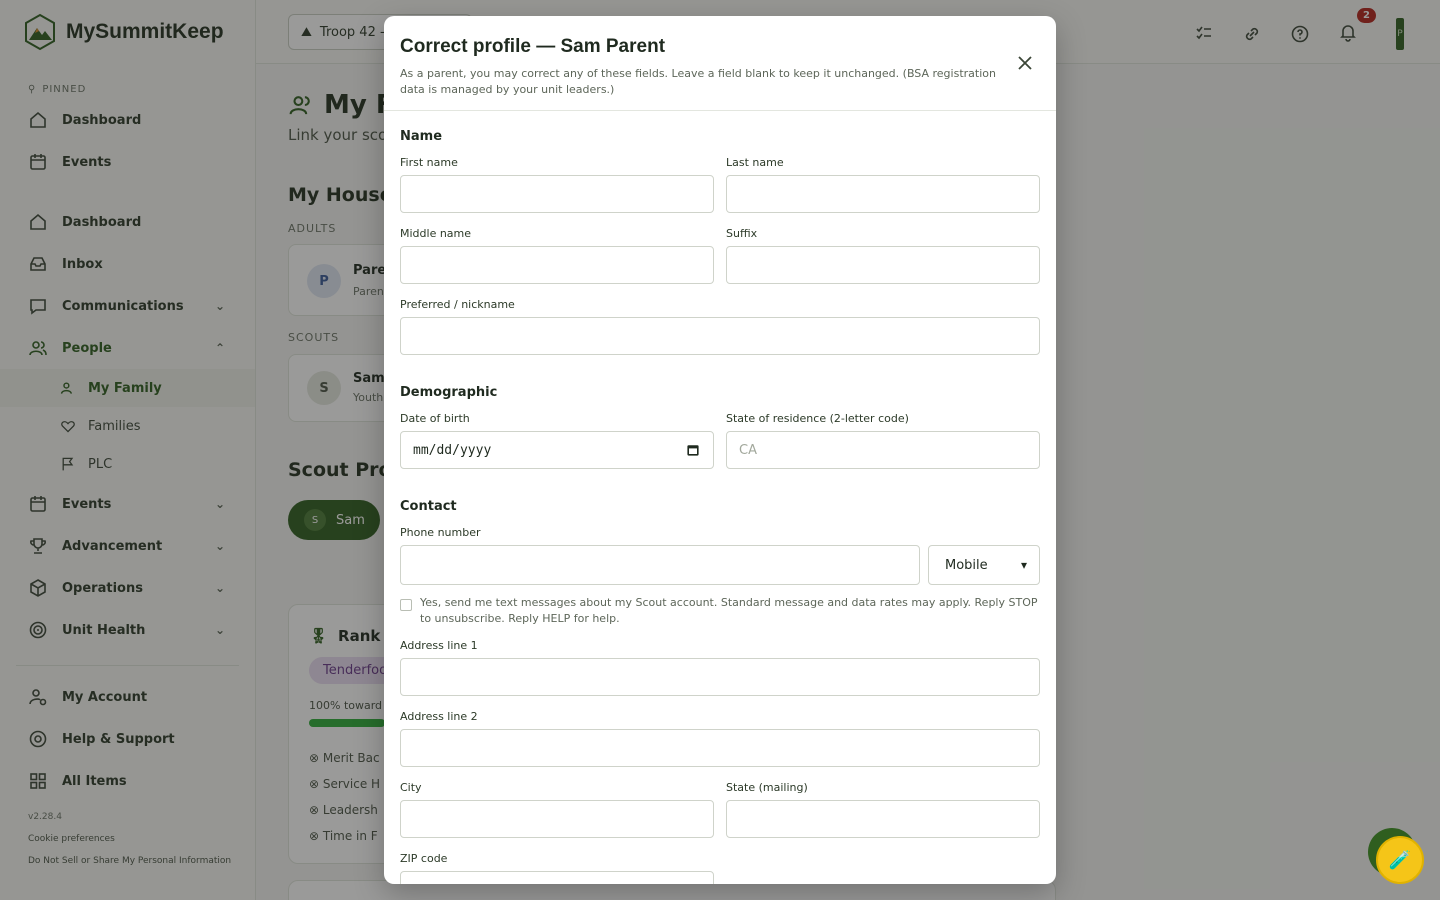 The image size is (1440, 900). Describe the element at coordinates (533, 46) in the screenshot. I see `dialog-title: Correct profile — Sam Parent` at that location.